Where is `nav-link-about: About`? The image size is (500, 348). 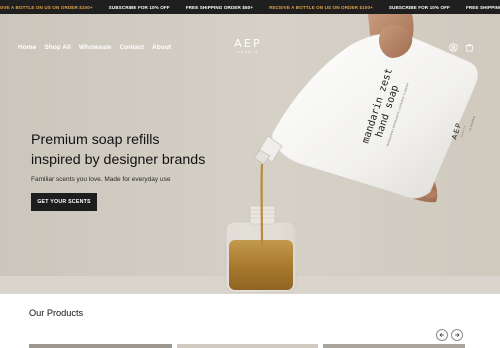
nav-link-about: About is located at coordinates (161, 47).